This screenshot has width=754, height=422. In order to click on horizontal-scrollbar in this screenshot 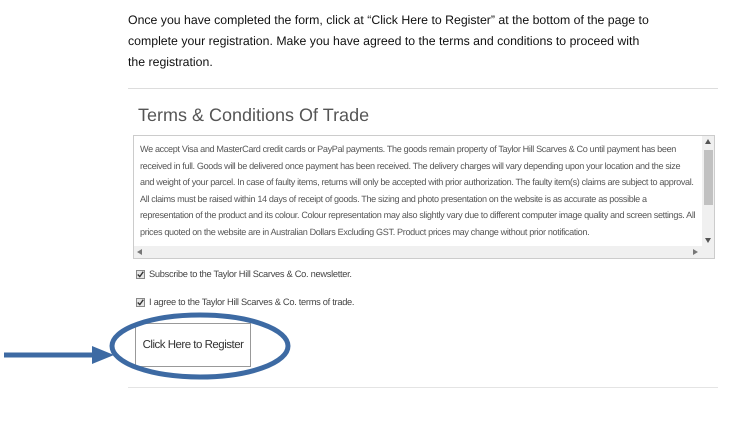, I will do `click(424, 252)`.